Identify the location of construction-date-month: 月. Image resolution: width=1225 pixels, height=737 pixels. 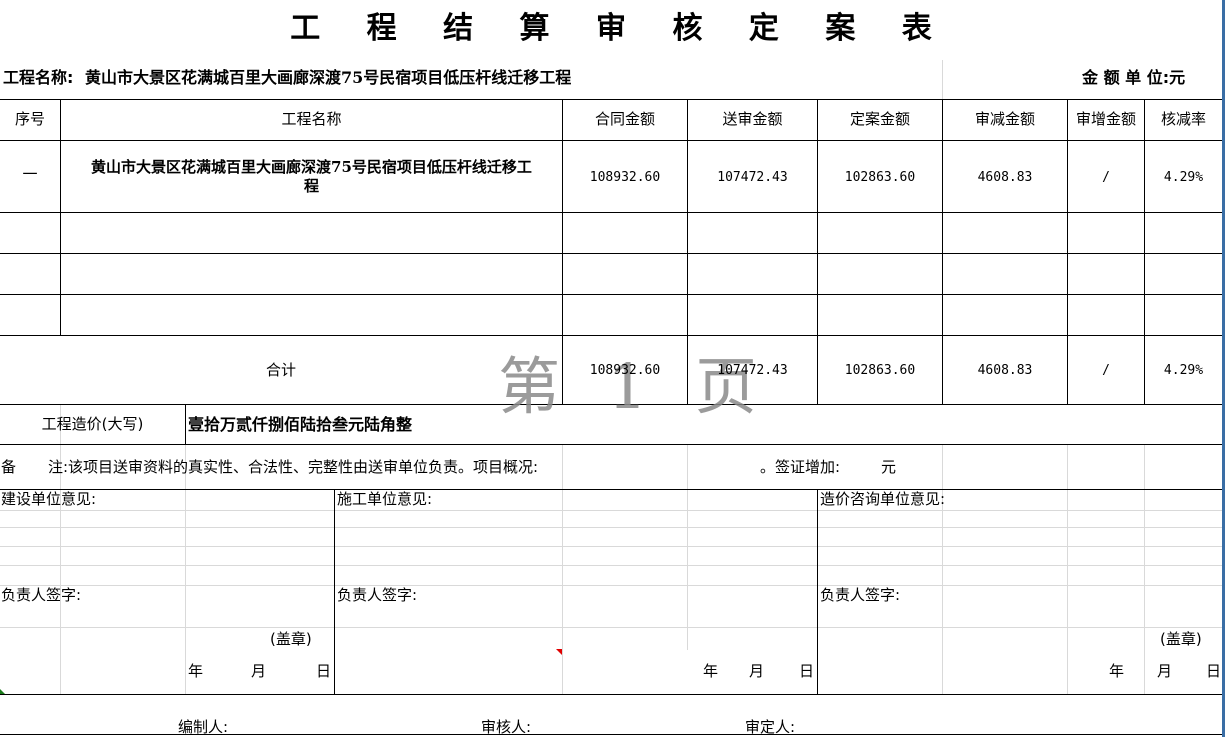
(259, 671).